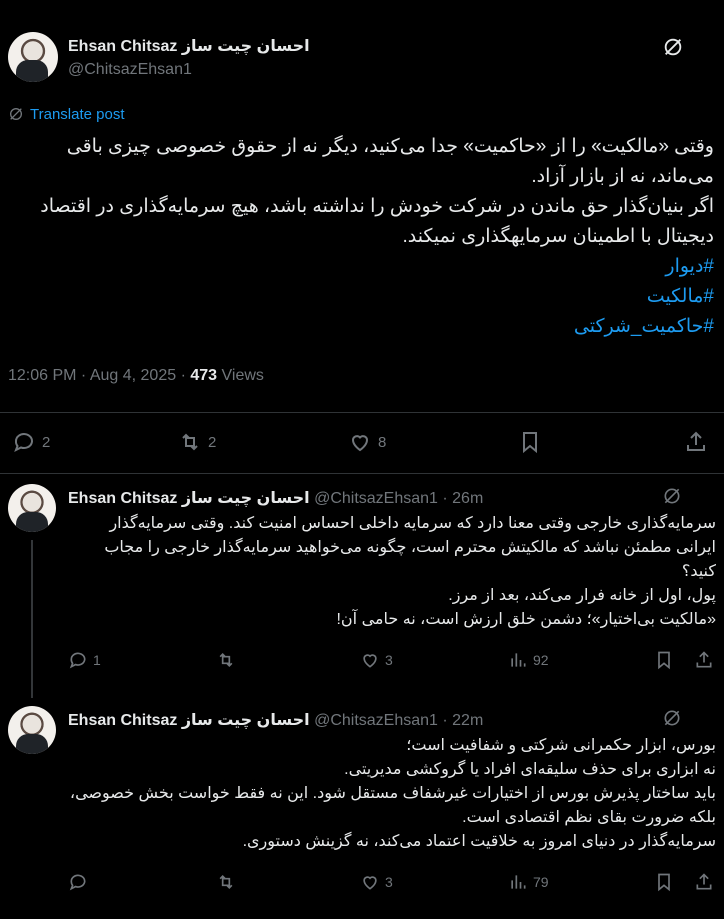 Image resolution: width=724 pixels, height=919 pixels. I want to click on reply-button, so click(80, 882).